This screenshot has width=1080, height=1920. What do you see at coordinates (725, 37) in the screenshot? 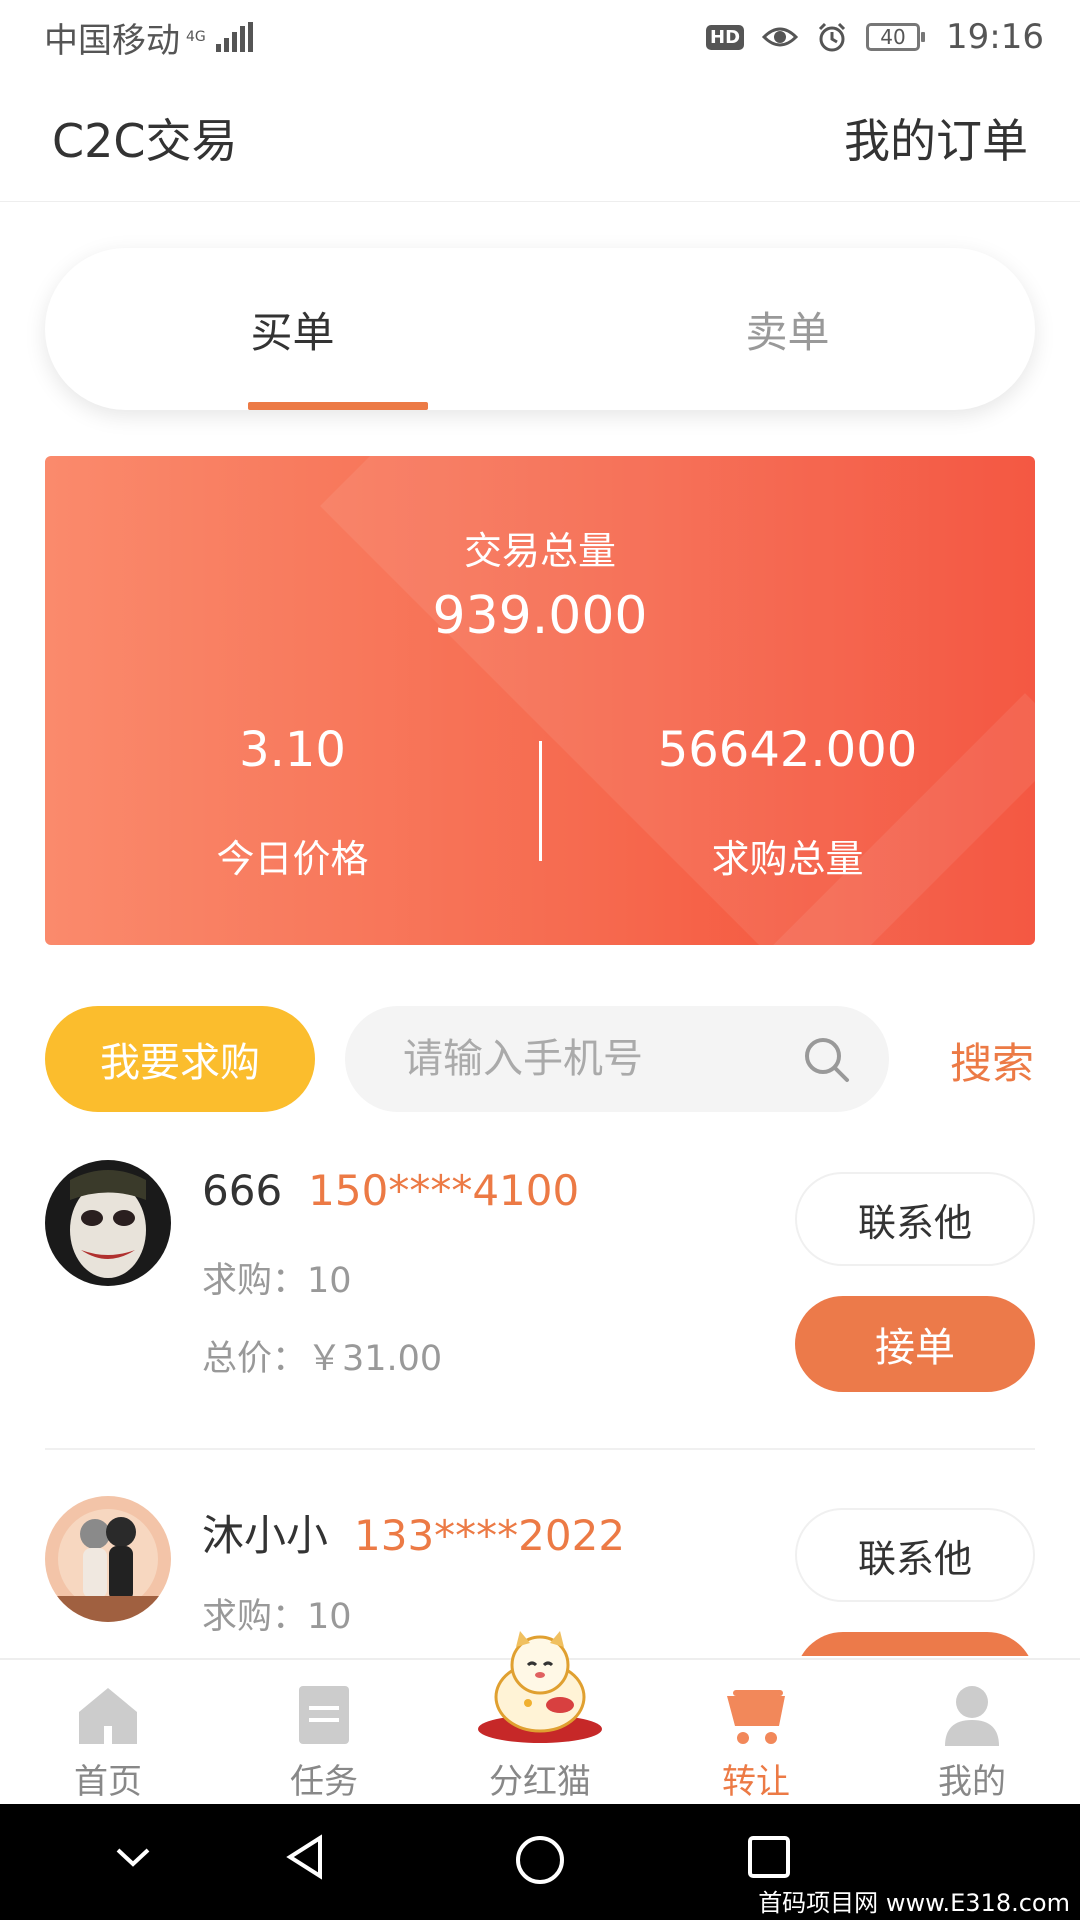
I see `hd-icon: HD` at bounding box center [725, 37].